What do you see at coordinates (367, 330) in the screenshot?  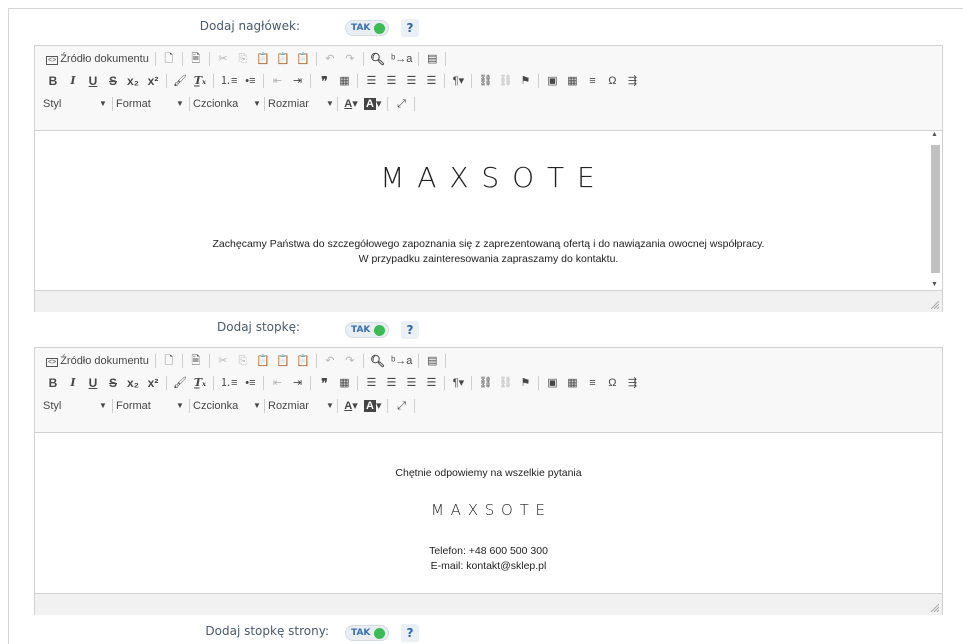 I see `footer-toggle: TAK` at bounding box center [367, 330].